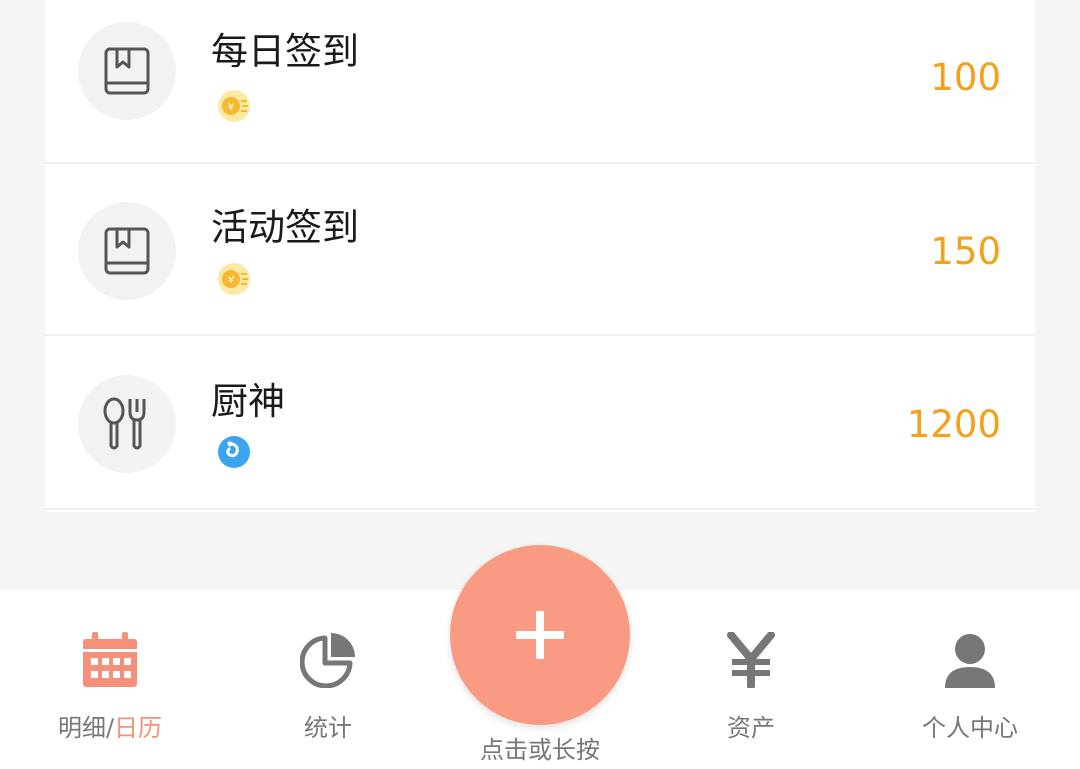 Image resolution: width=1080 pixels, height=769 pixels. Describe the element at coordinates (248, 401) in the screenshot. I see `record-title: 厨神` at that location.